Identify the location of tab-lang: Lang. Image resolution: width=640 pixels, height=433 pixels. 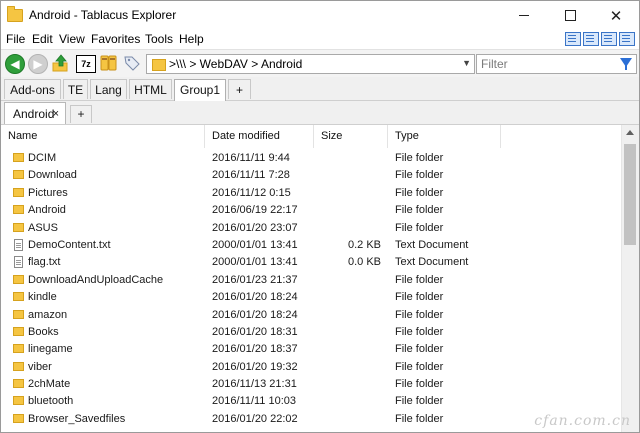
(108, 89).